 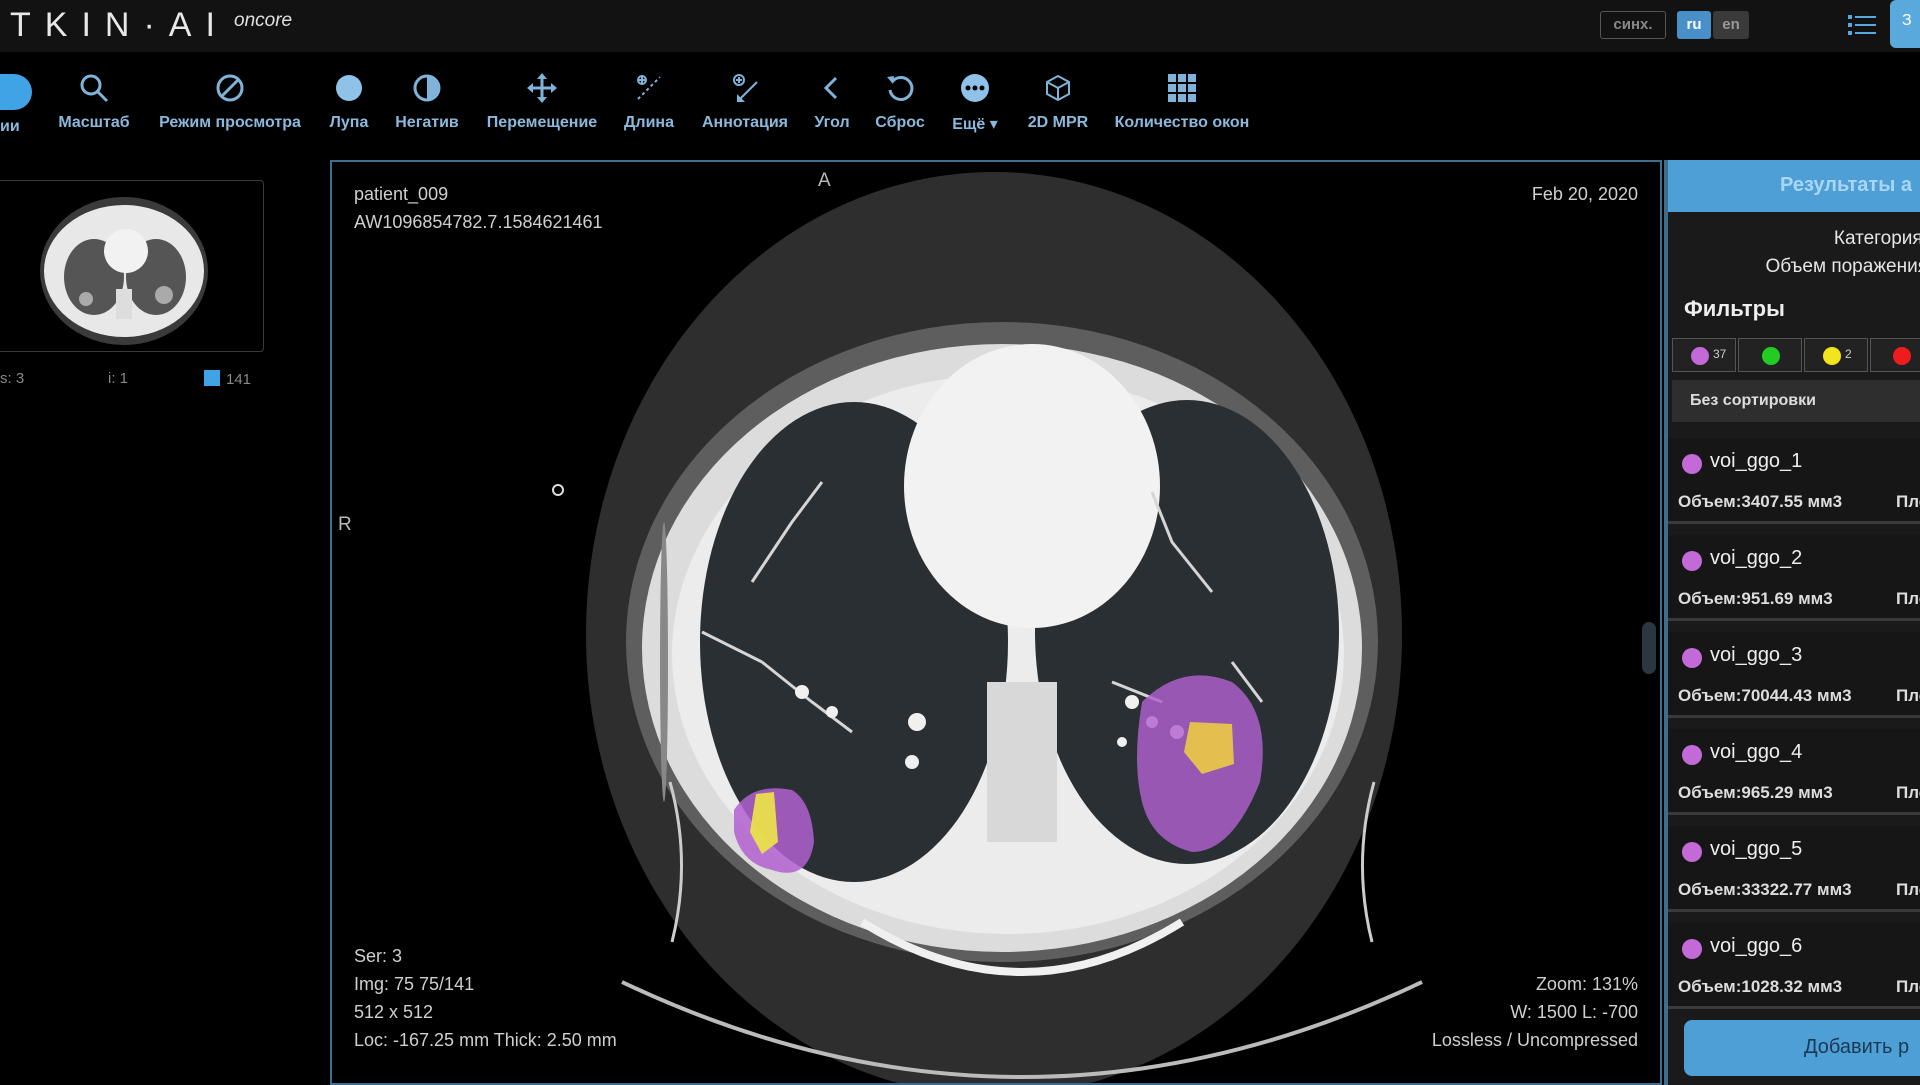 What do you see at coordinates (94, 107) in the screenshot?
I see `tool-zoom: Масштаб` at bounding box center [94, 107].